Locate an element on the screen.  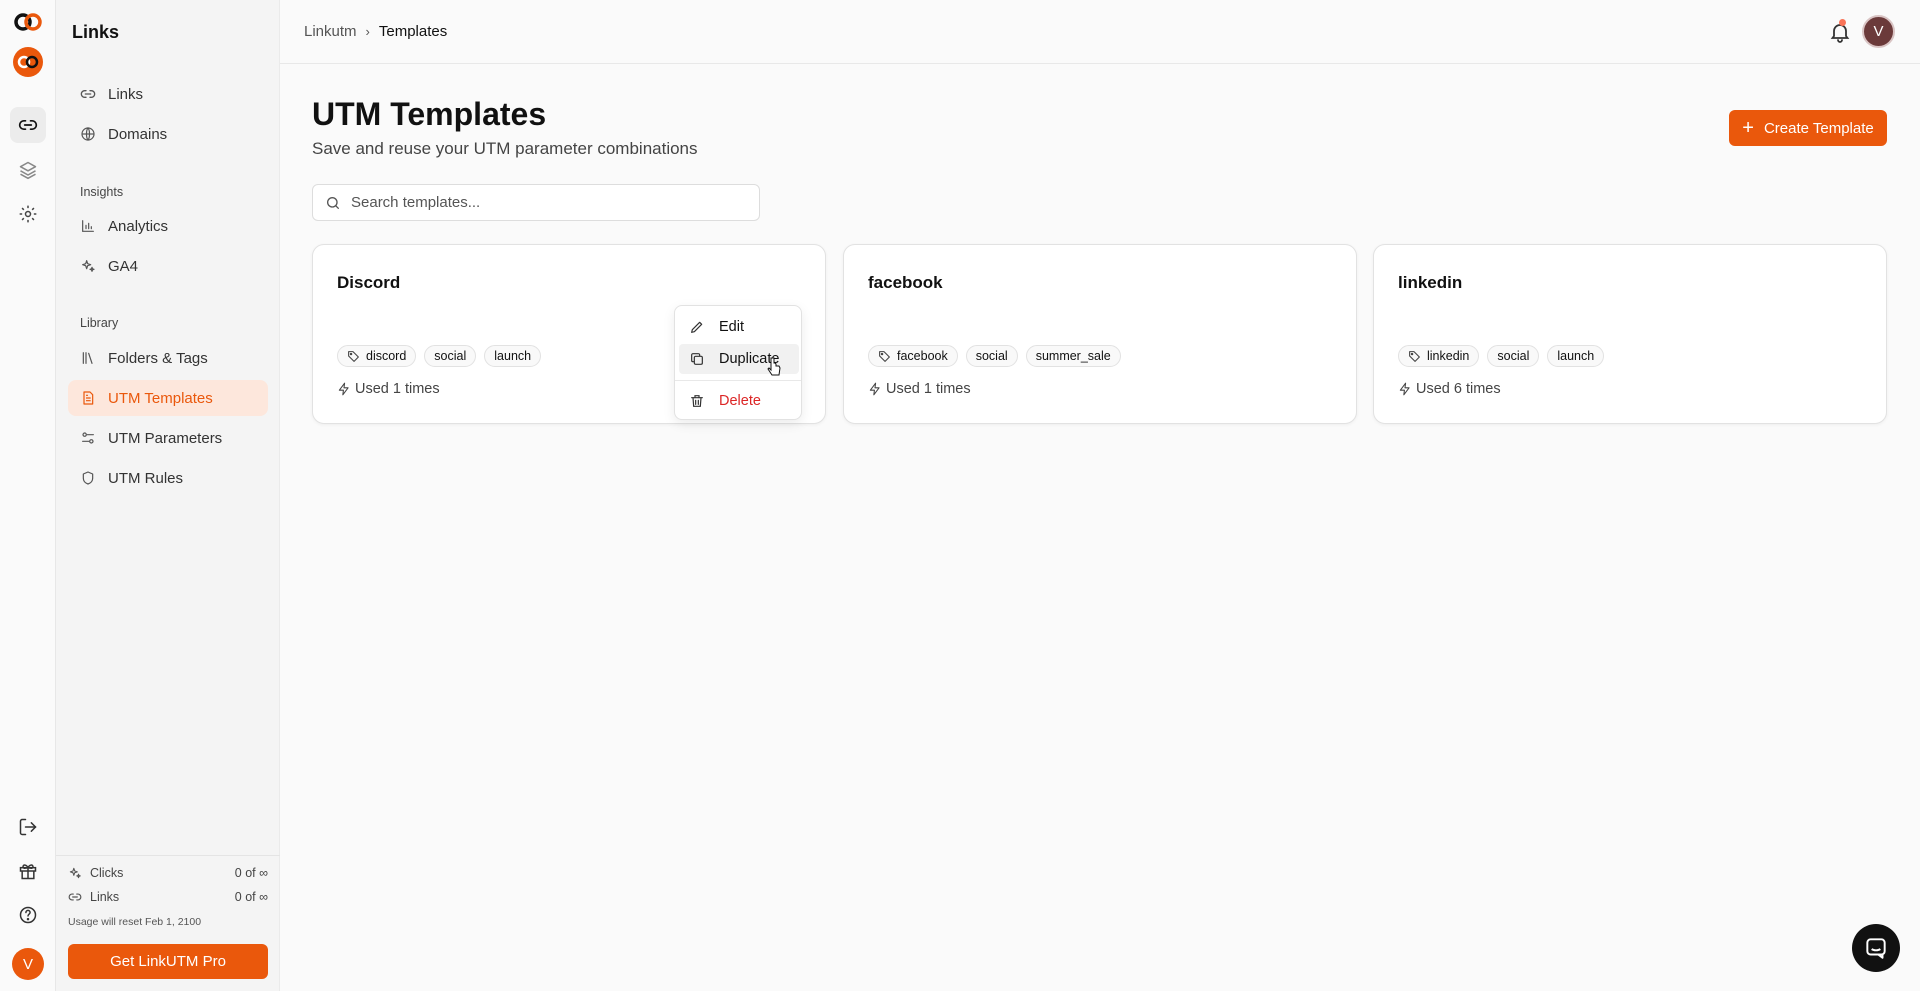
usage-clicks: Clicks 0 of ∞ is located at coordinates (168, 873).